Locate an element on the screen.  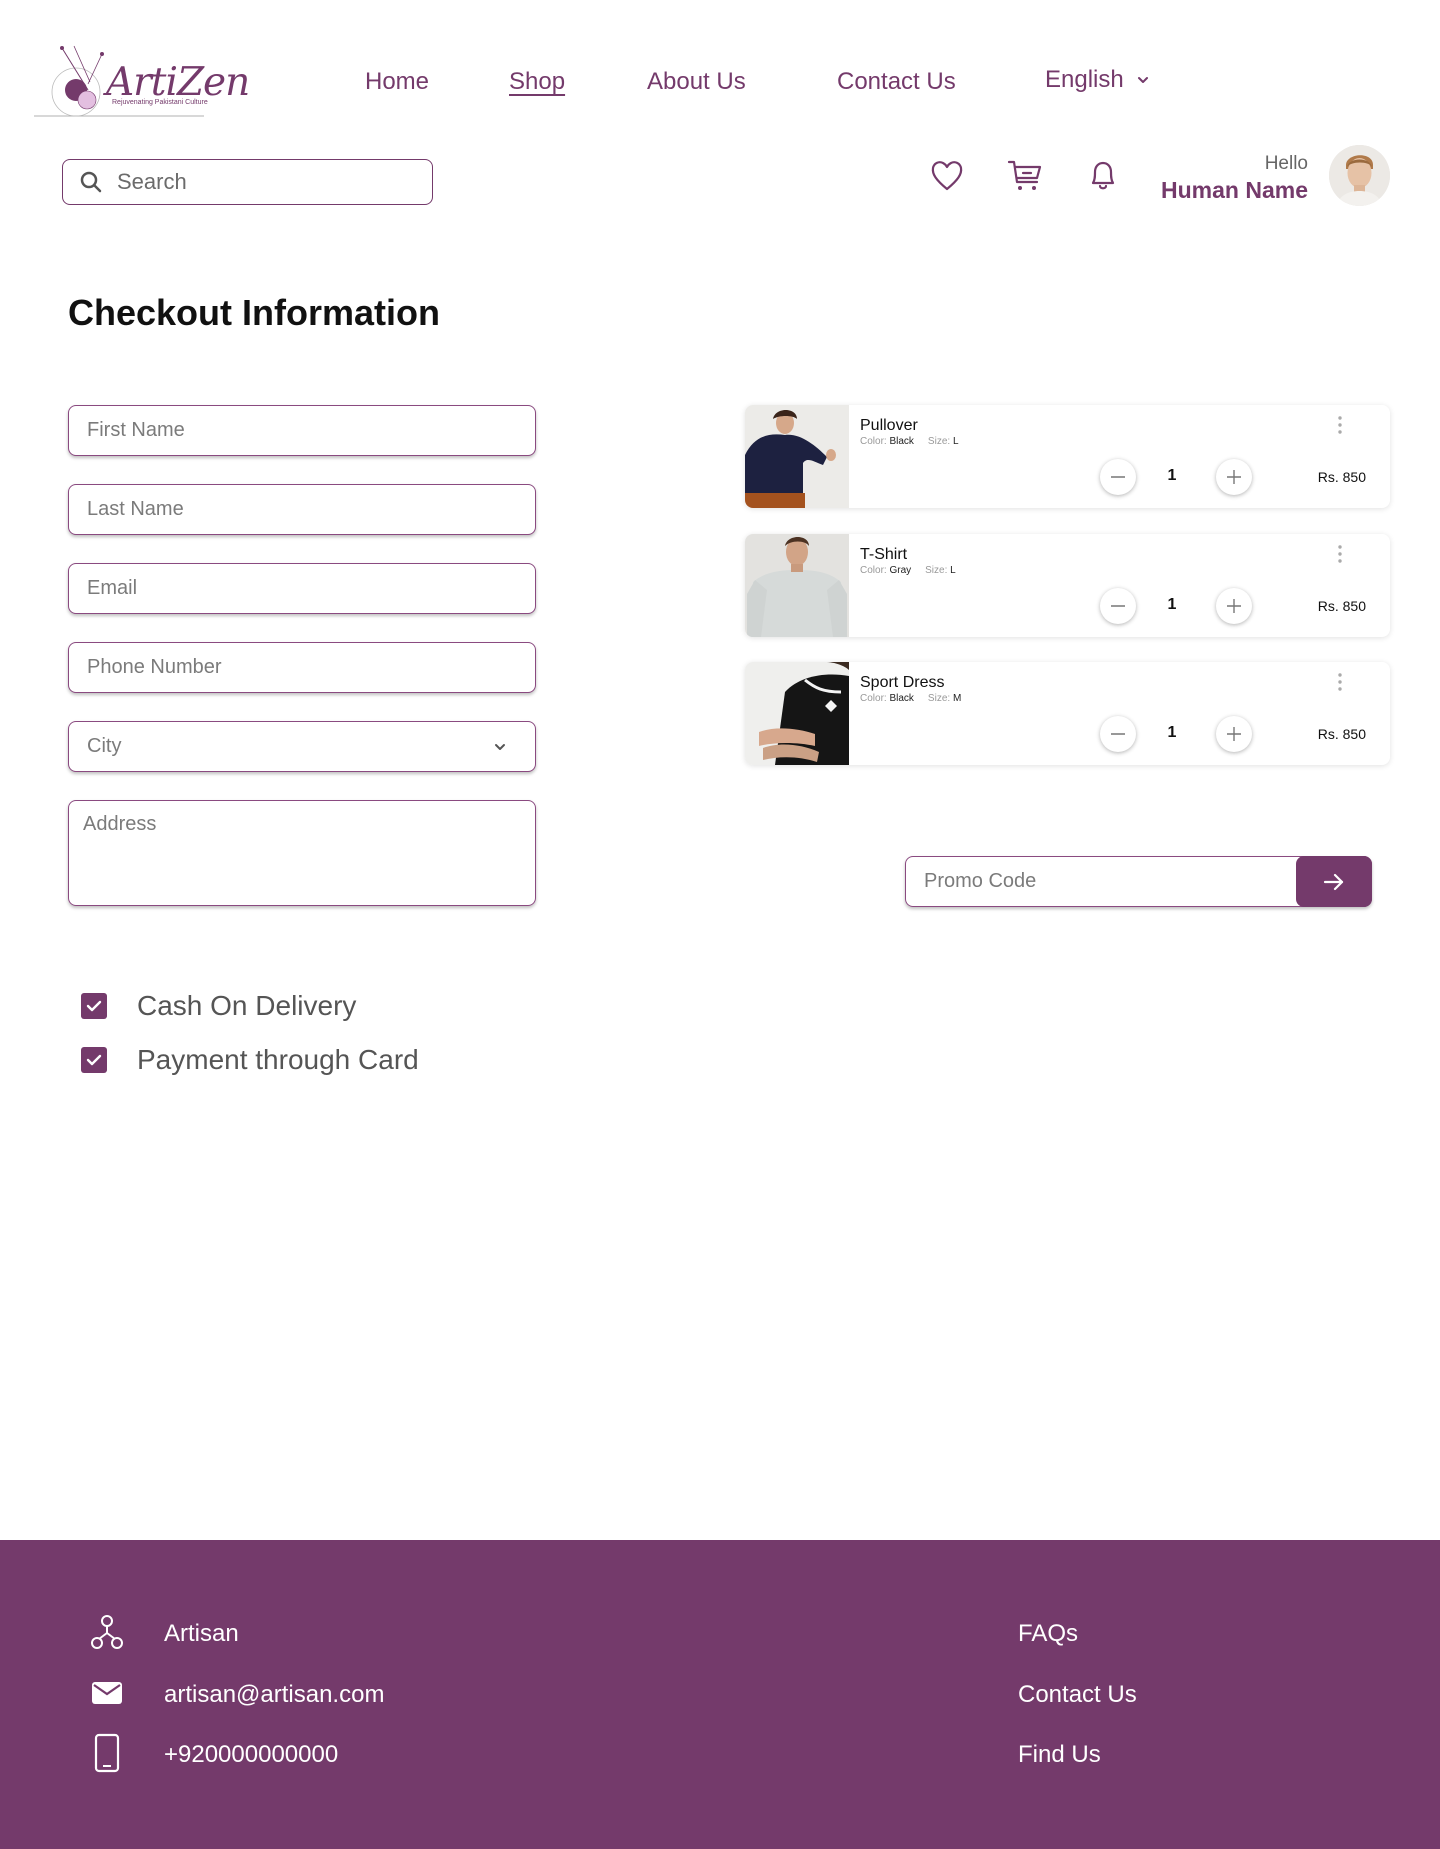
mail-icon is located at coordinates (107, 1693).